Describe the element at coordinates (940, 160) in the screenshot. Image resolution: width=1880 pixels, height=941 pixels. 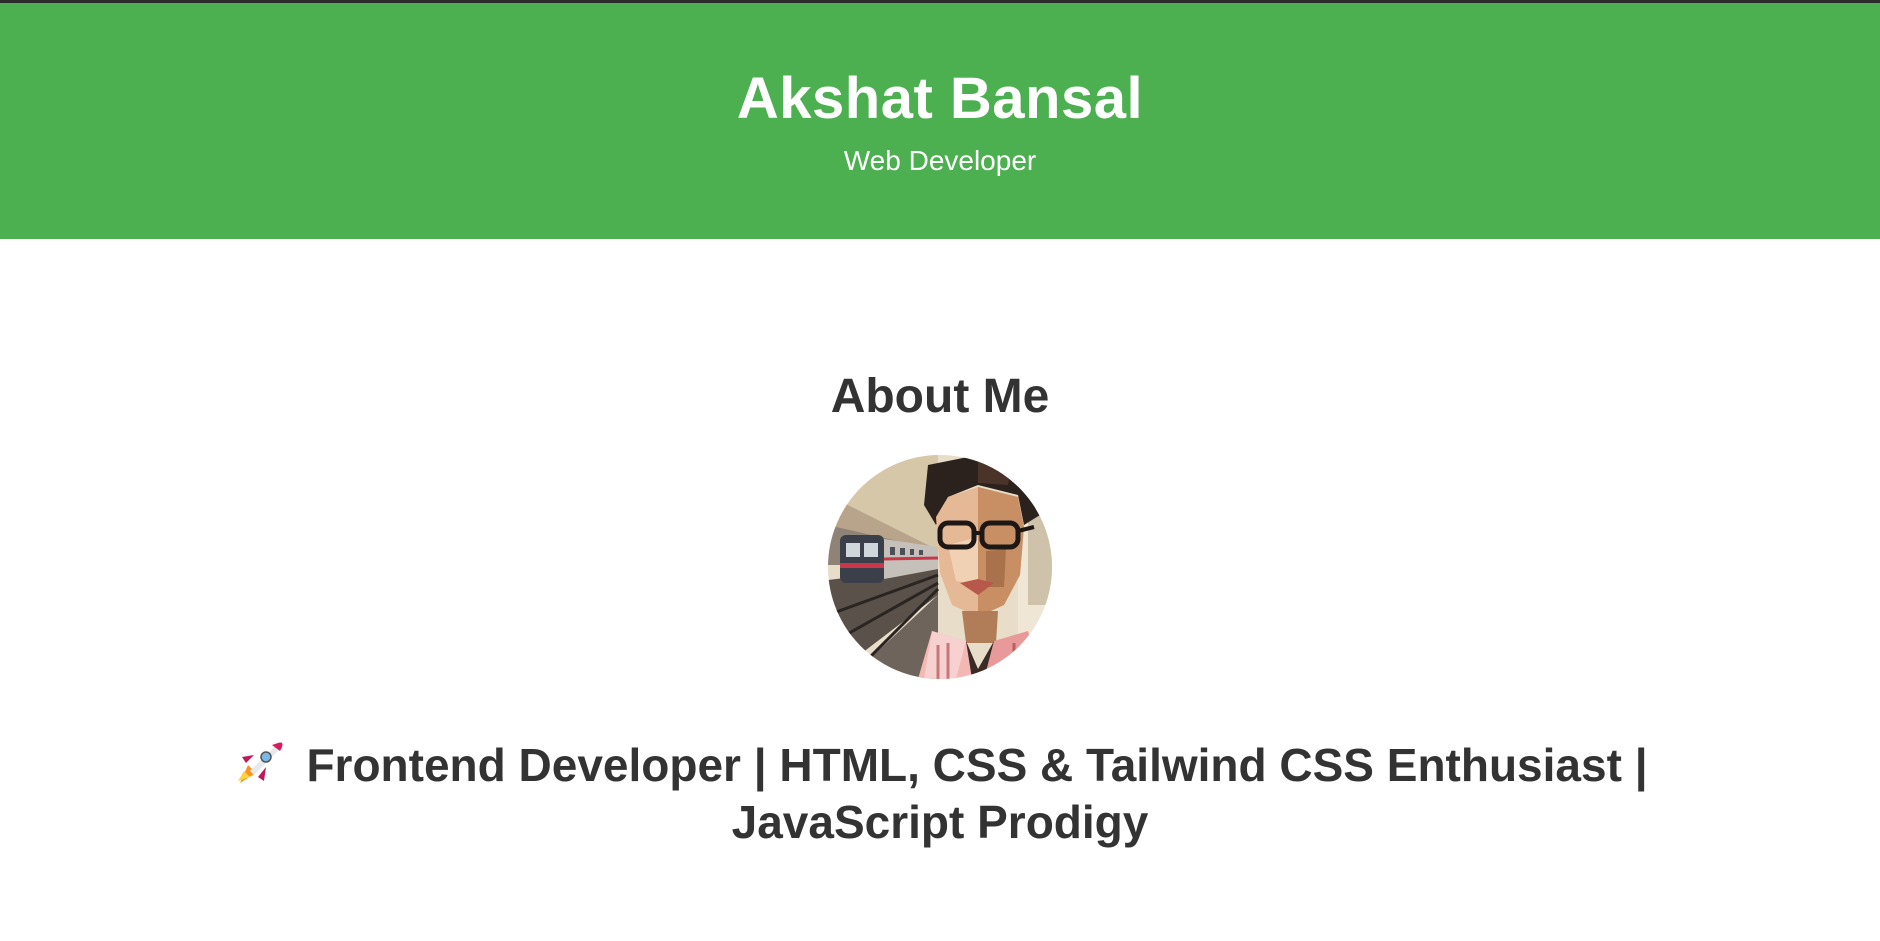
I see `site-subtitle: Web Developer` at that location.